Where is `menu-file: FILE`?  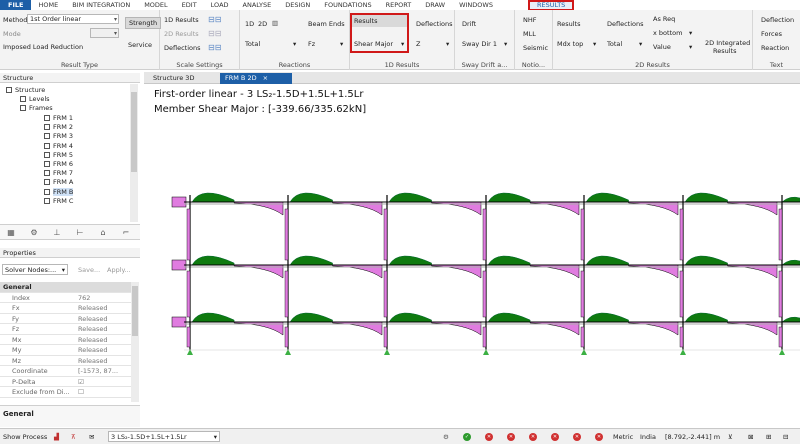
menu-file: FILE is located at coordinates (16, 5).